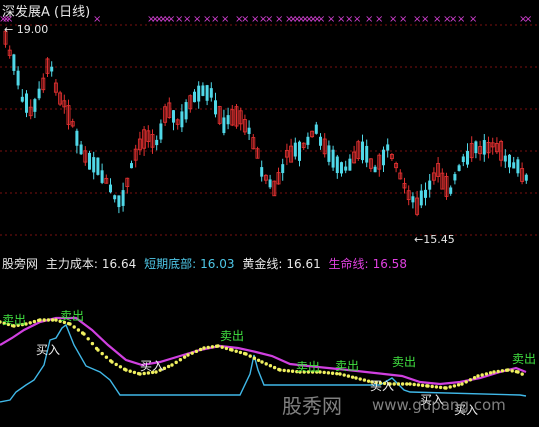 This screenshot has height=427, width=539. What do you see at coordinates (71, 264) in the screenshot?
I see `main-cost-label: 主力成本:` at bounding box center [71, 264].